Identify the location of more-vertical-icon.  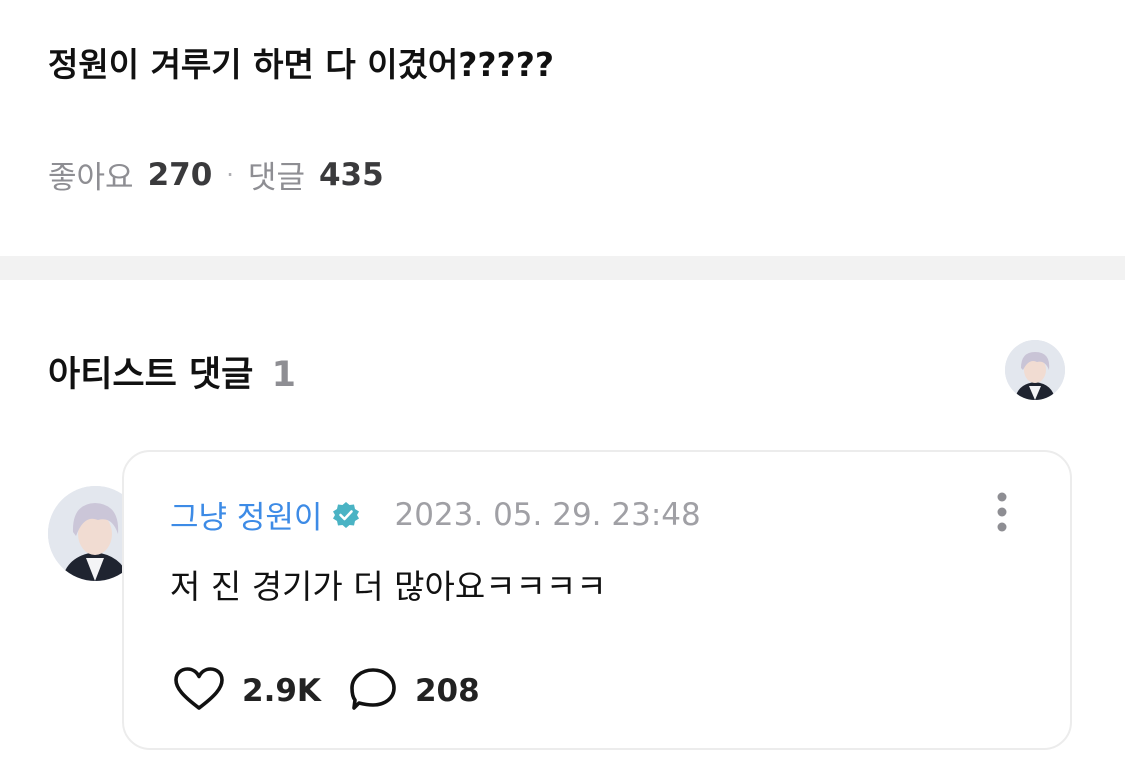
(1002, 512).